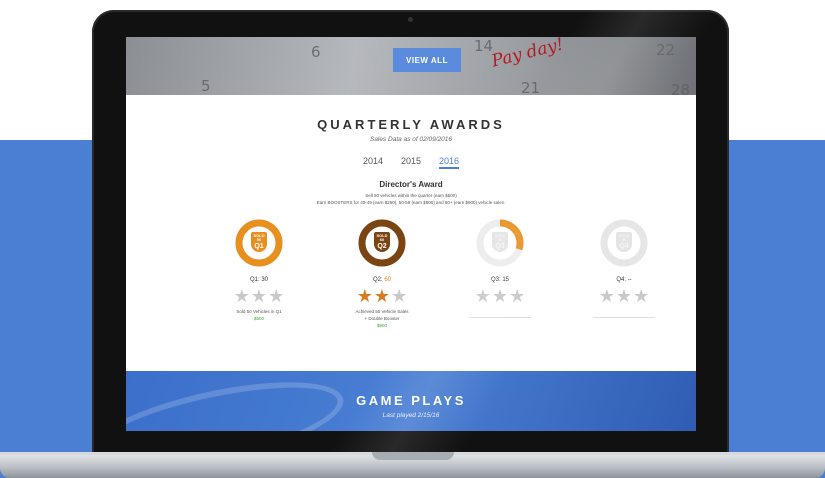  Describe the element at coordinates (378, 280) in the screenshot. I see `quarter-count-prefix: Q2:` at that location.